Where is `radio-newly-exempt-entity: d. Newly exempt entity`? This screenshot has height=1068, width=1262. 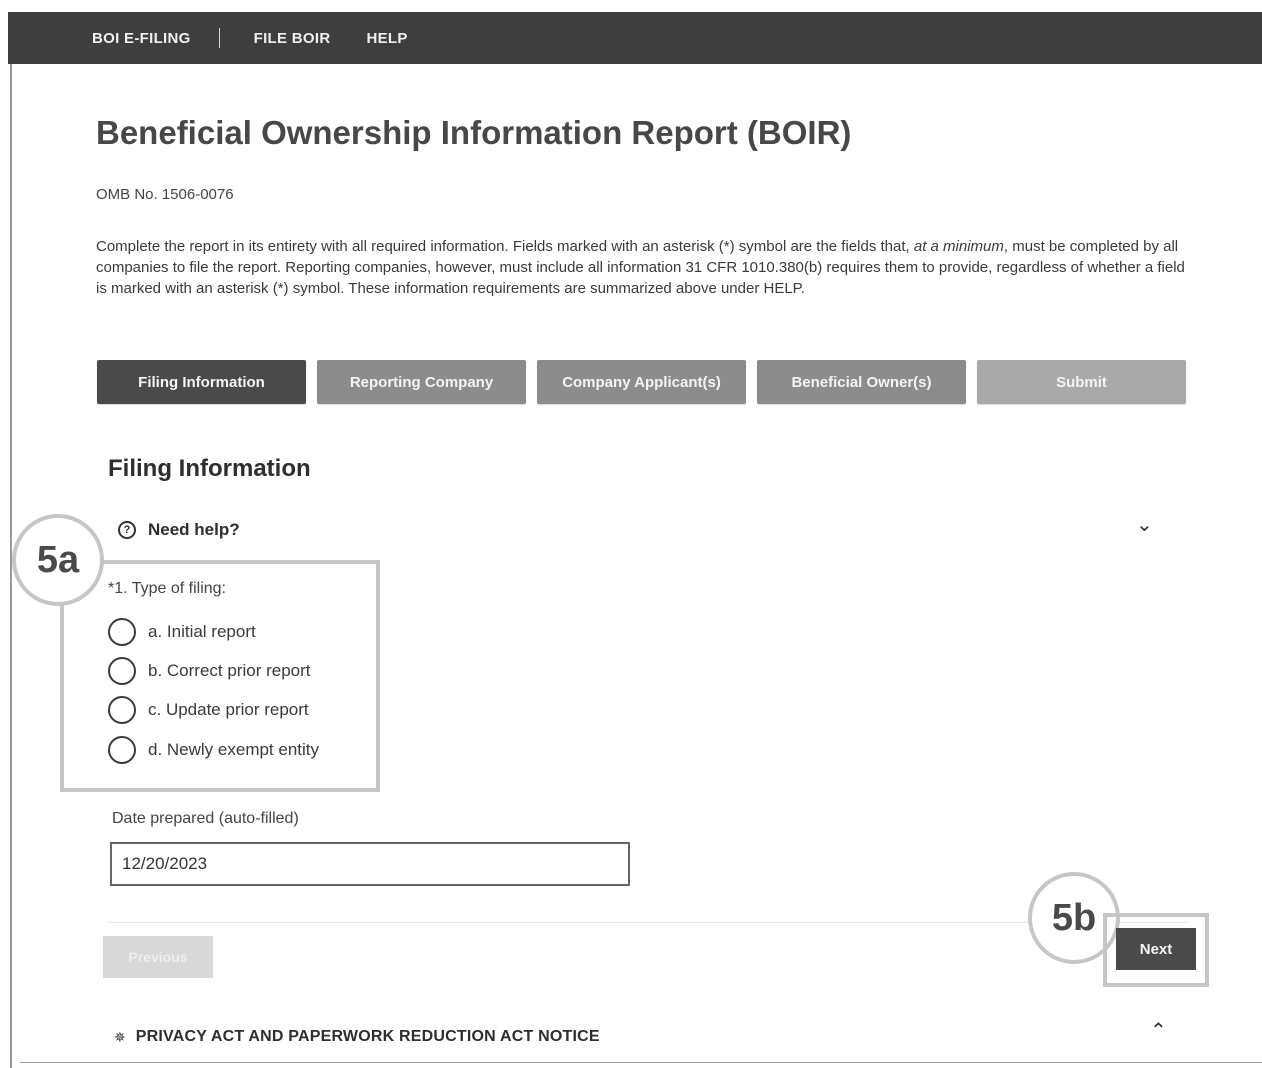 radio-newly-exempt-entity: d. Newly exempt entity is located at coordinates (213, 750).